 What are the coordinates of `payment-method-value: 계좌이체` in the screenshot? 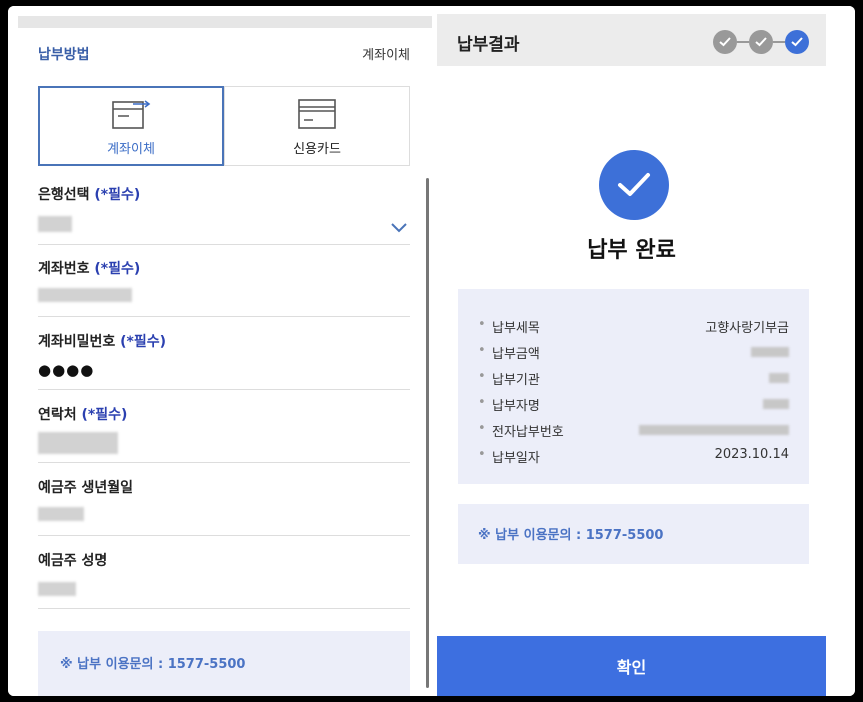 It's located at (386, 55).